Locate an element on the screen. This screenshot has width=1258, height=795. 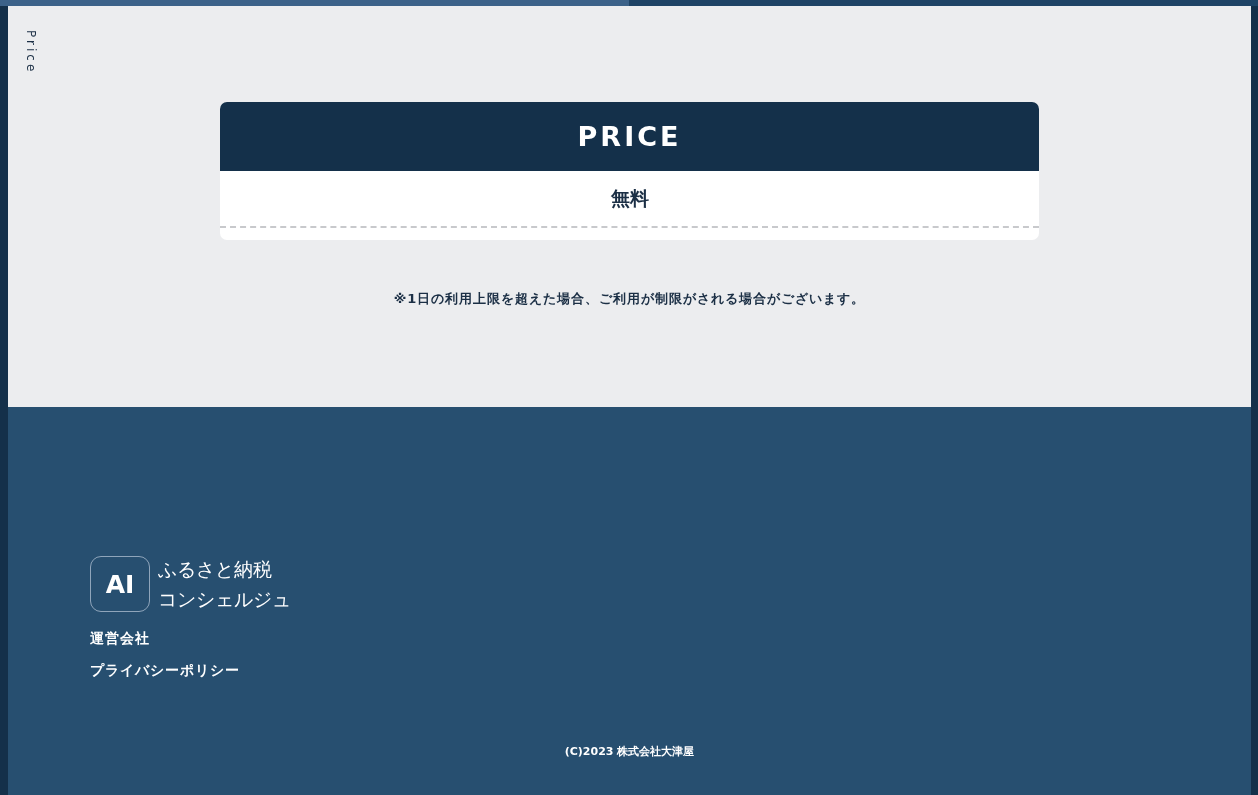
footer-link: 運営会社 is located at coordinates (670, 639).